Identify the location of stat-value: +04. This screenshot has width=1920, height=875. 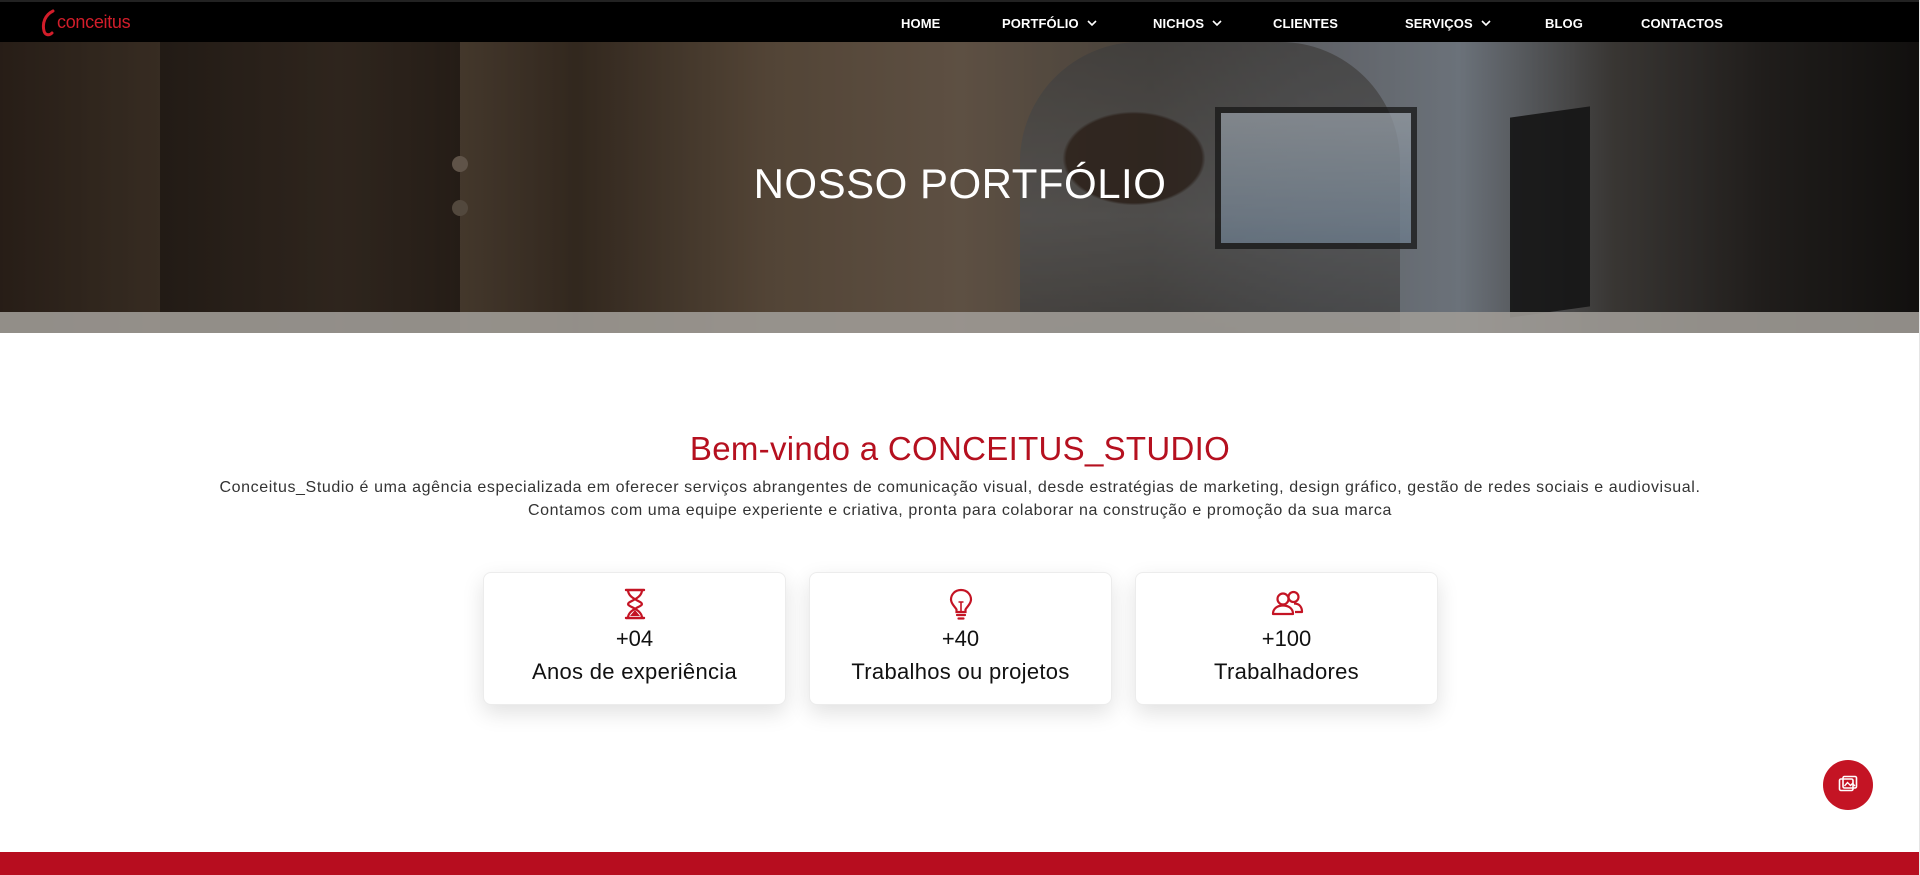
(634, 638).